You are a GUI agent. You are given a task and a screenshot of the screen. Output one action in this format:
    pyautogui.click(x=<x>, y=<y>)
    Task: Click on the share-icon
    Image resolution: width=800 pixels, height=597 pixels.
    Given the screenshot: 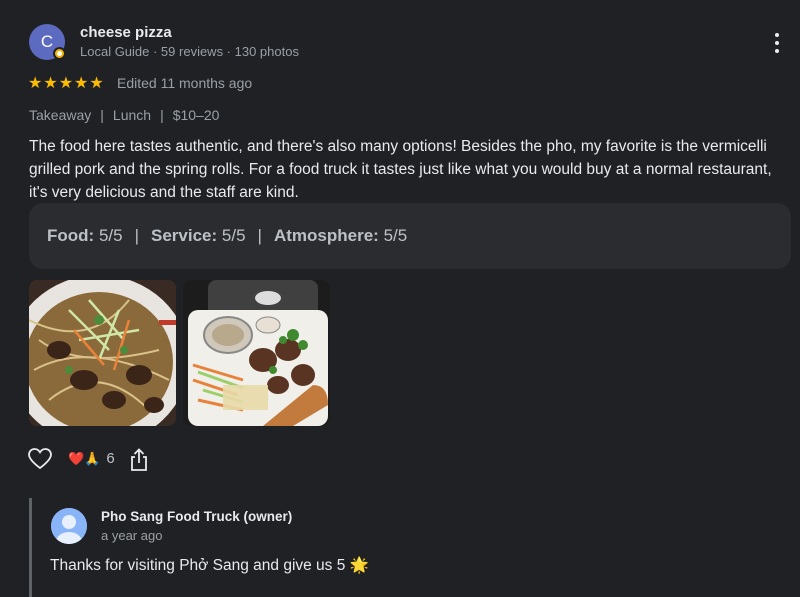 What is the action you would take?
    pyautogui.click(x=139, y=460)
    